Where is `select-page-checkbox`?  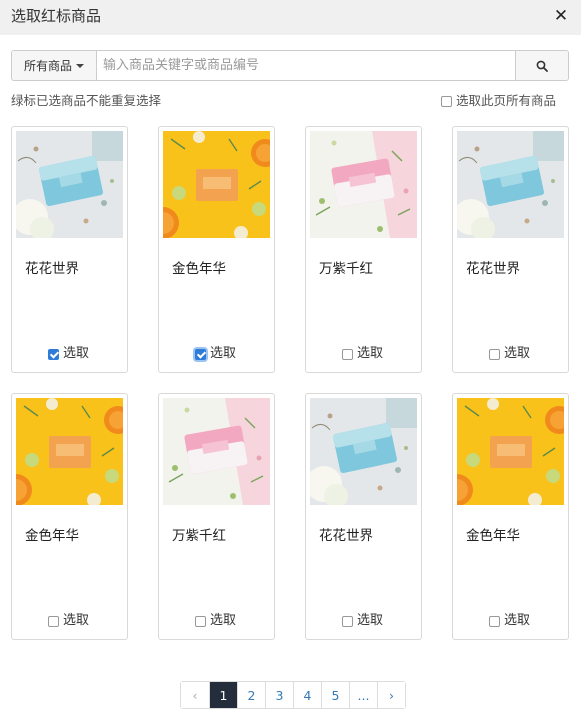 select-page-checkbox is located at coordinates (446, 101).